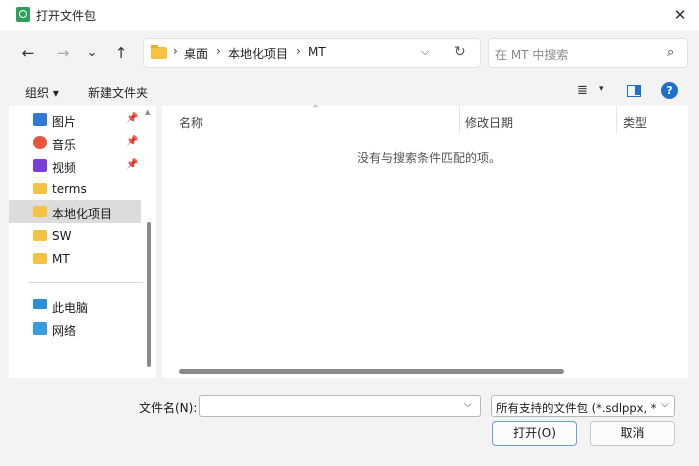 This screenshot has width=699, height=466. Describe the element at coordinates (634, 91) in the screenshot. I see `preview-pane-icon` at that location.